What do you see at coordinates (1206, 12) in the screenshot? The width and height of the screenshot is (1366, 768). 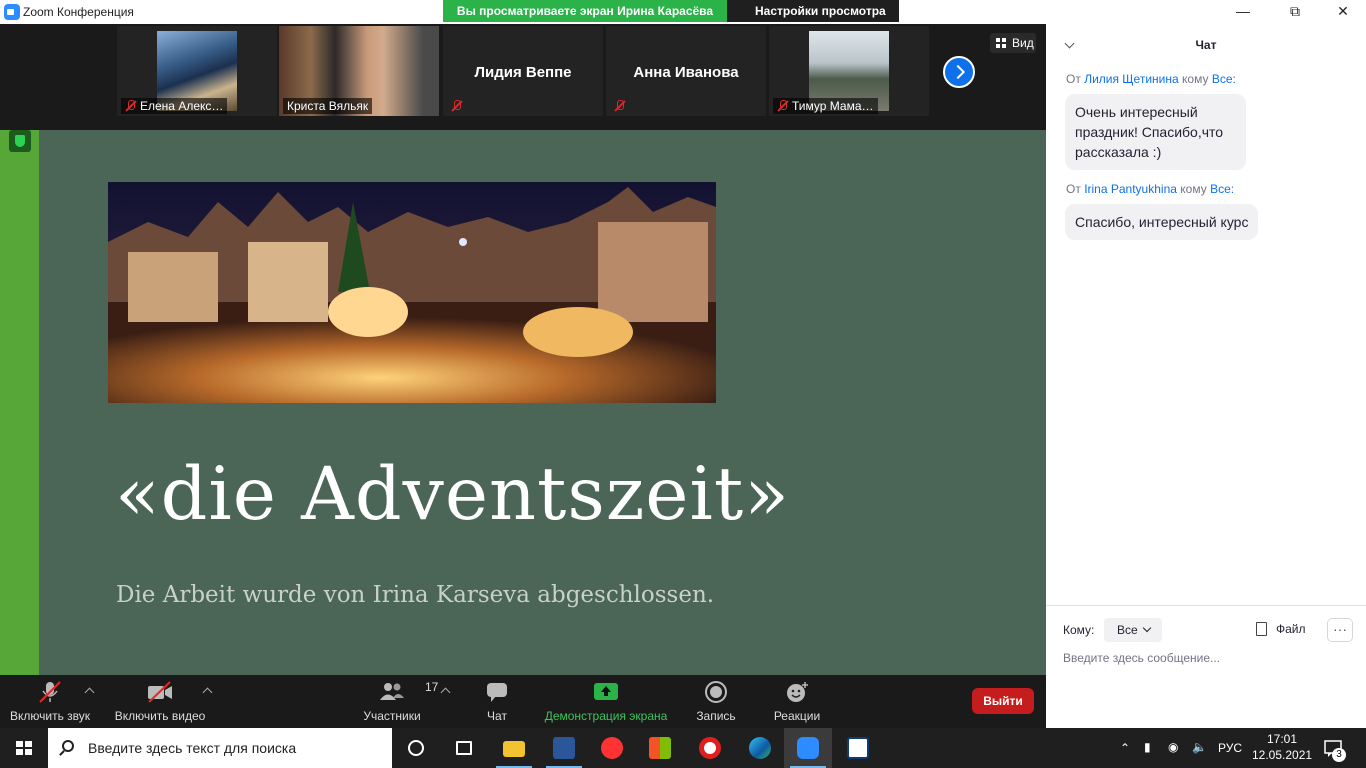 I see `window-controls: — ⧉ ✕` at bounding box center [1206, 12].